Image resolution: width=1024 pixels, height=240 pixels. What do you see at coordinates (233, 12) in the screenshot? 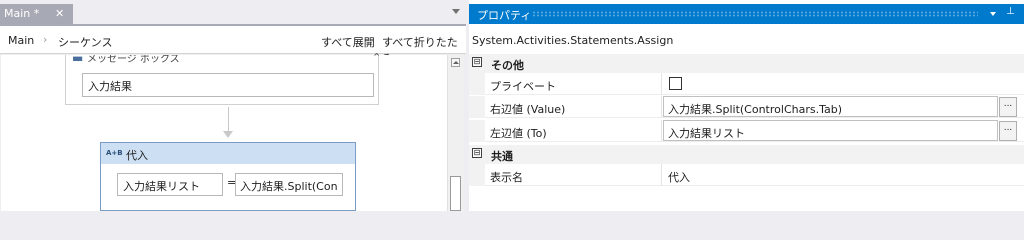
I see `document-tabstrip: Main * ✕` at bounding box center [233, 12].